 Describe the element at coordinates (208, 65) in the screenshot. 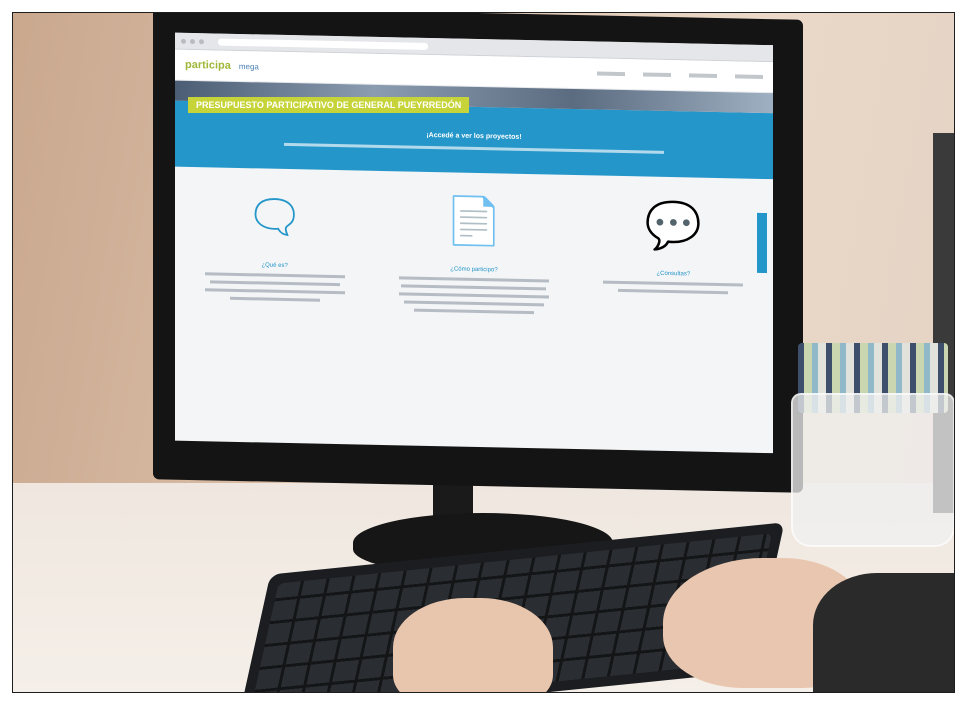

I see `site-logo: participa` at that location.